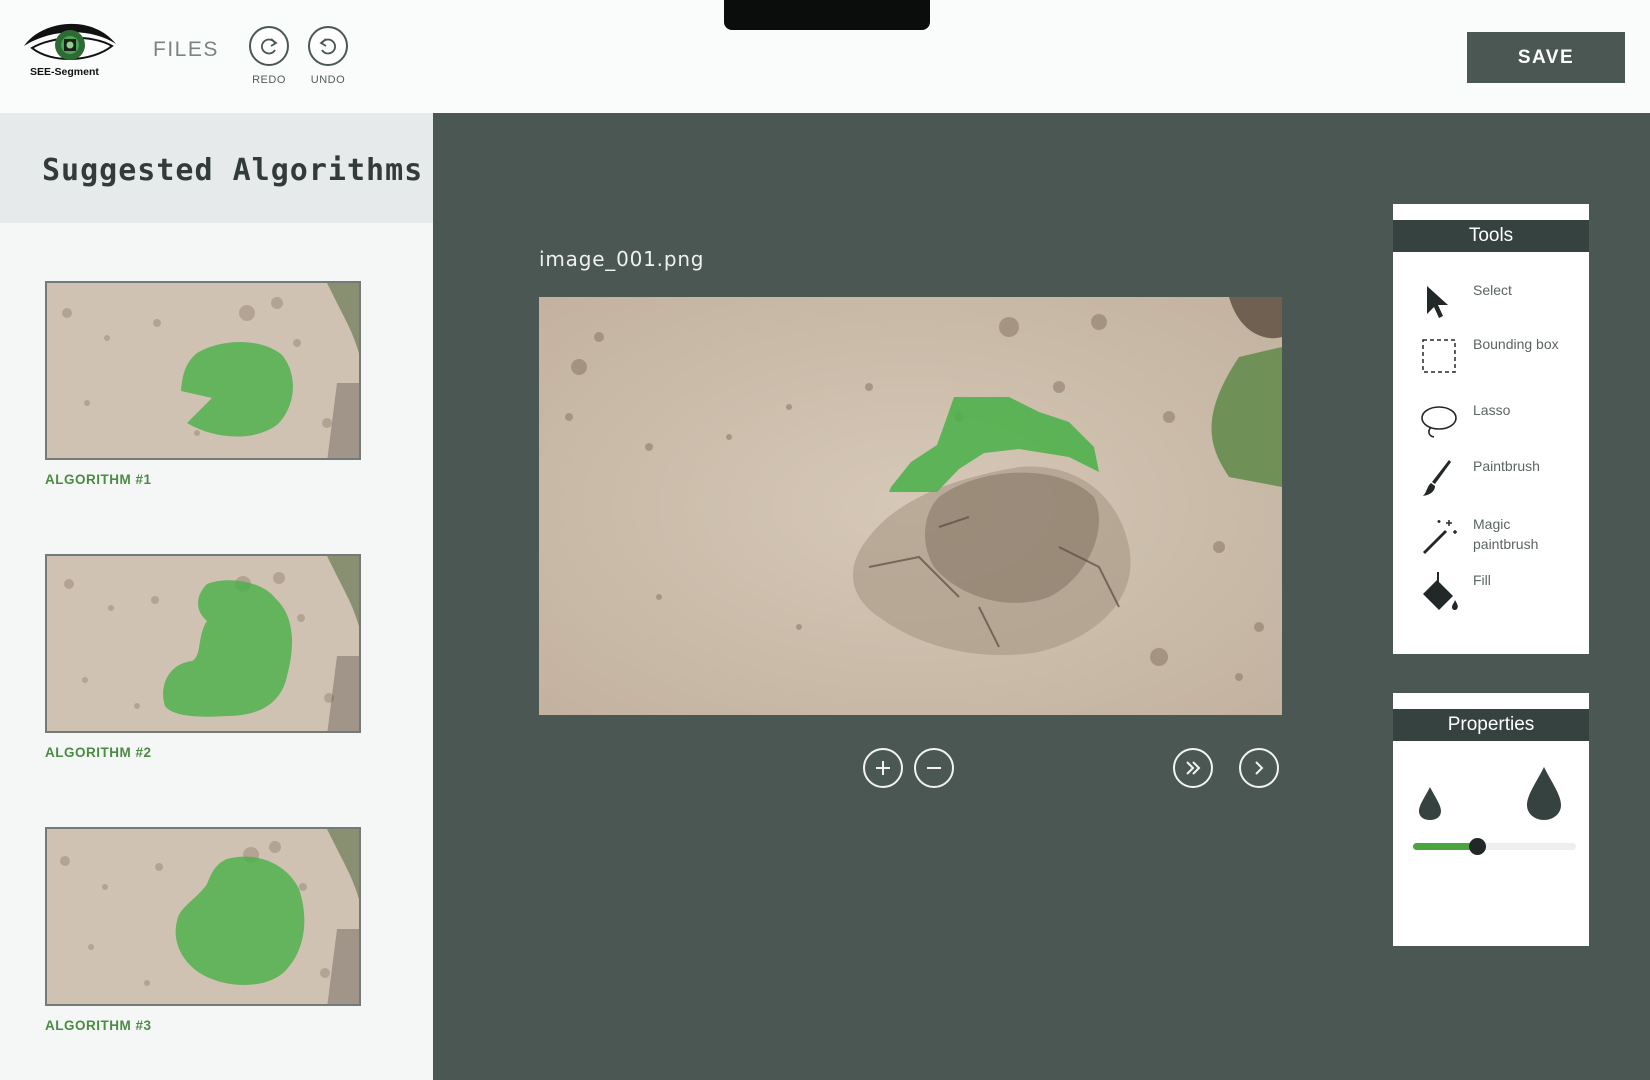 The image size is (1650, 1080). What do you see at coordinates (98, 479) in the screenshot?
I see `algorithm-label-1: ALGORITHM #1` at bounding box center [98, 479].